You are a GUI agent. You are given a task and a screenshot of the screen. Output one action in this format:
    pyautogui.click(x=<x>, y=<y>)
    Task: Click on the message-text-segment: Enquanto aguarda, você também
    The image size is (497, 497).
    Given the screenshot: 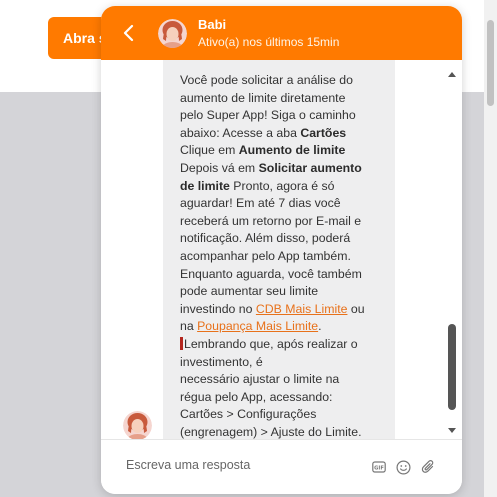 What is the action you would take?
    pyautogui.click(x=271, y=273)
    